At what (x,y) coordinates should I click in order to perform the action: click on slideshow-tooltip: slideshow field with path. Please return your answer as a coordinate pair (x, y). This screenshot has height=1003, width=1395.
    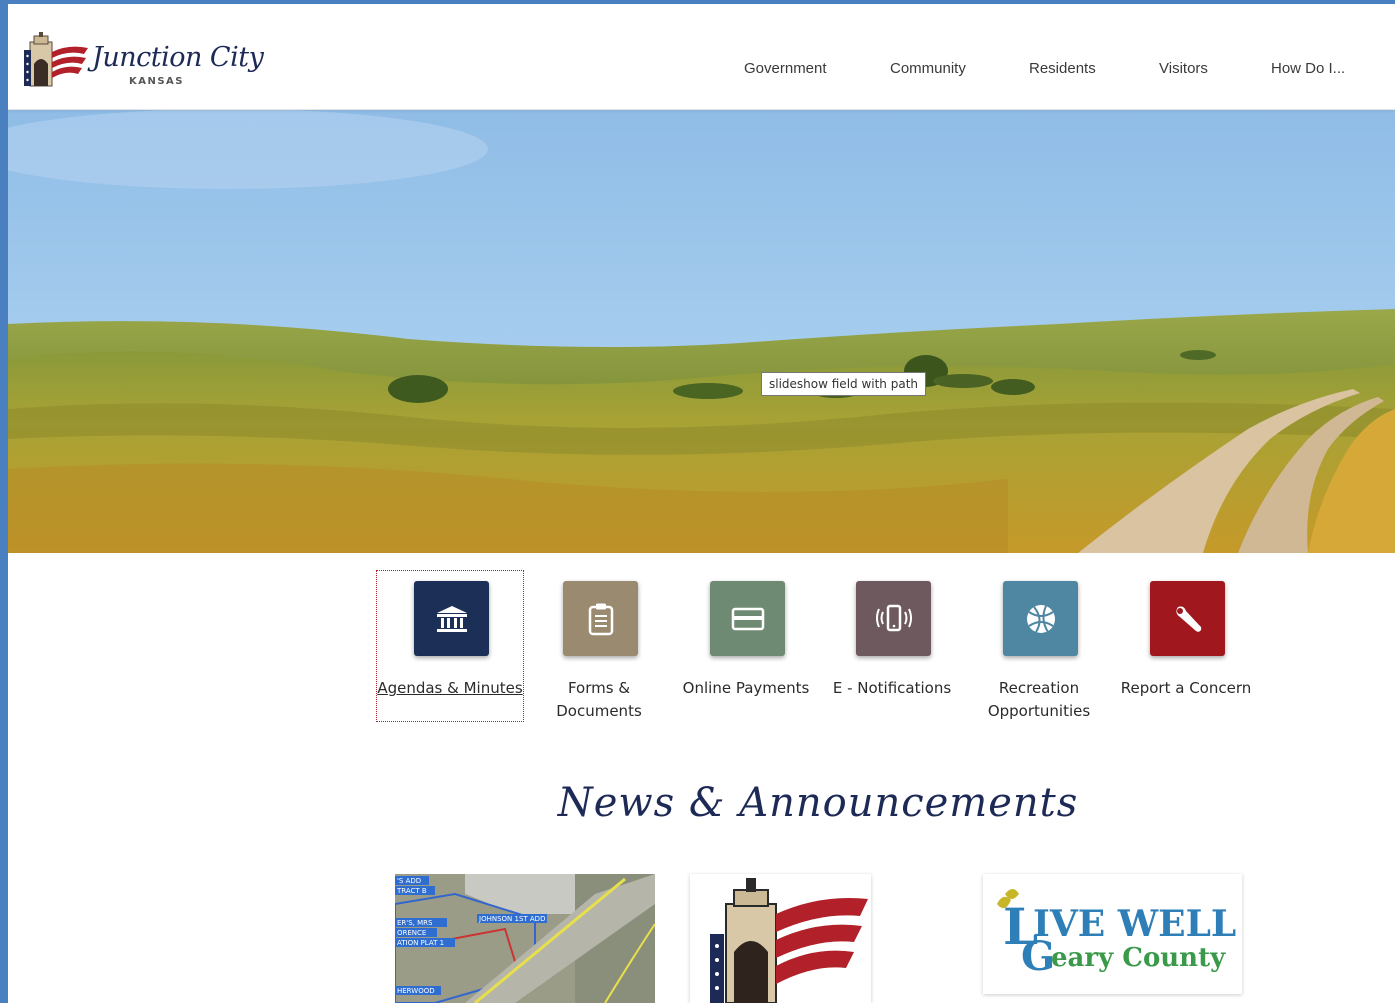
    Looking at the image, I should click on (844, 384).